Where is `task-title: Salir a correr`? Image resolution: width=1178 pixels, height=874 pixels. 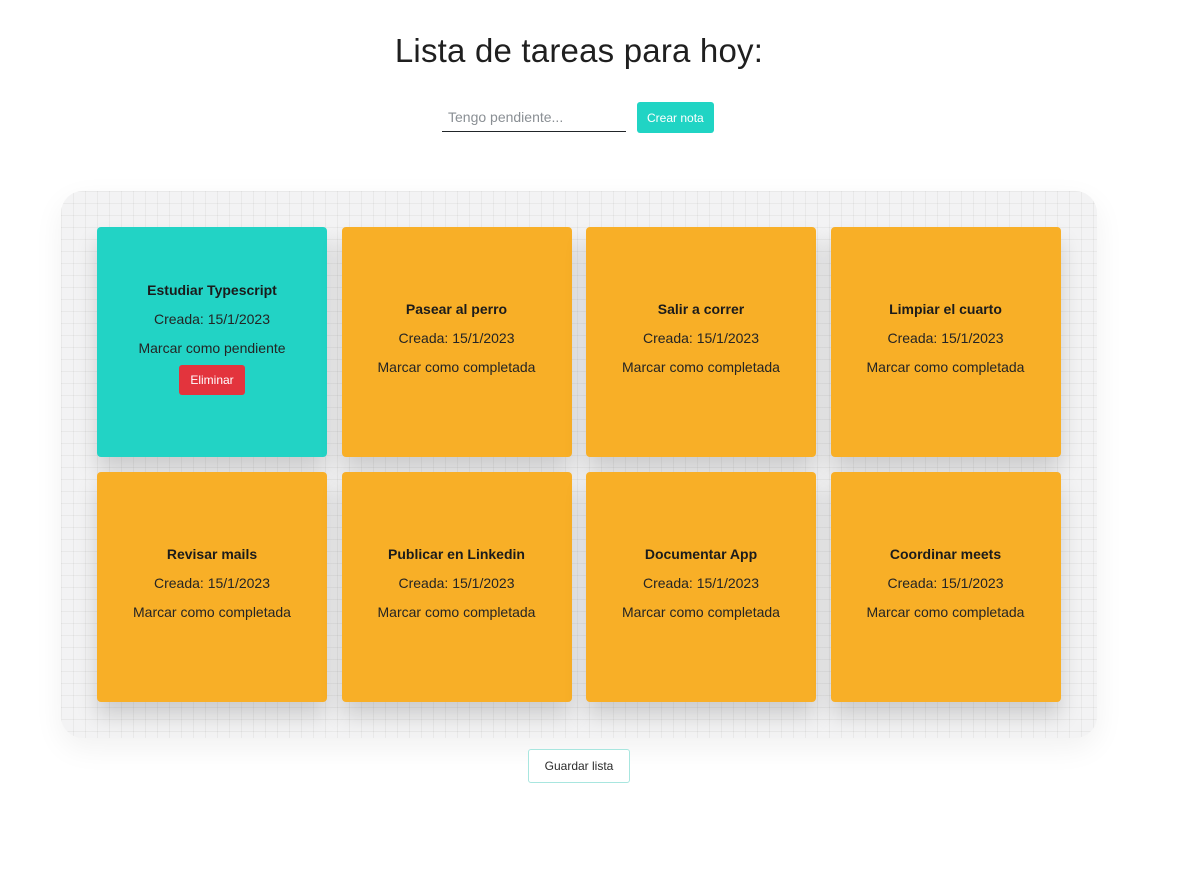
task-title: Salir a correr is located at coordinates (701, 309).